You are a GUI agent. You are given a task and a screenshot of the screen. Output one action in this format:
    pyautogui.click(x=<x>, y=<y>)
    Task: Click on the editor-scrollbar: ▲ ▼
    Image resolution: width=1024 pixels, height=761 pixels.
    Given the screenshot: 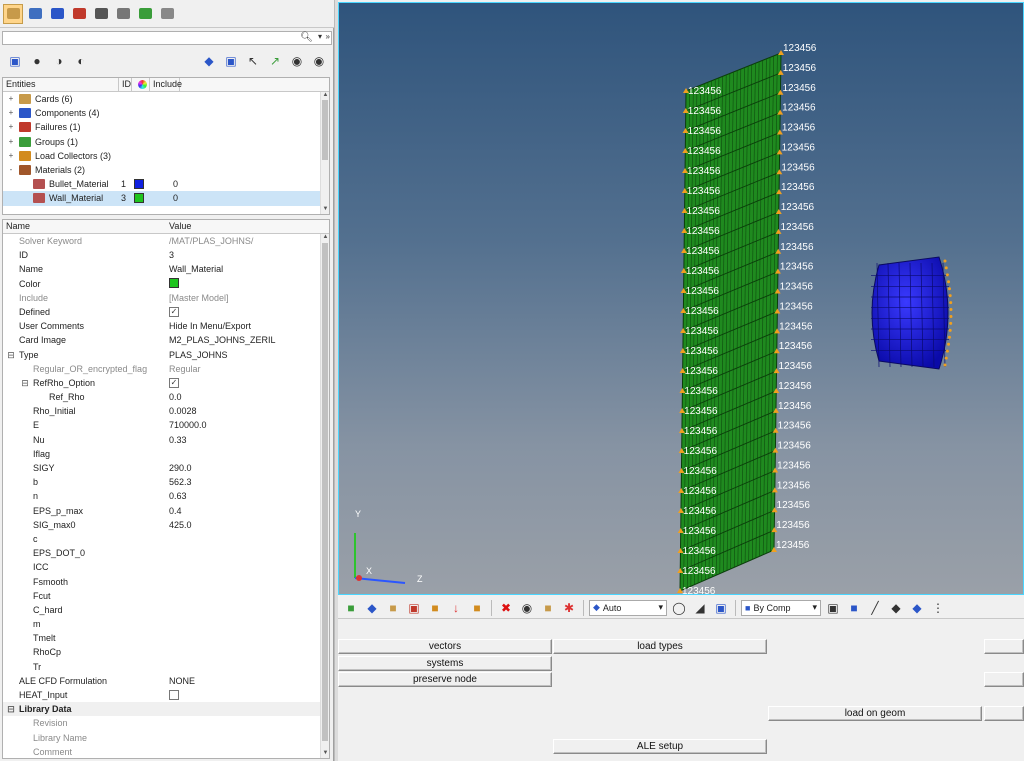 What is the action you would take?
    pyautogui.click(x=324, y=496)
    